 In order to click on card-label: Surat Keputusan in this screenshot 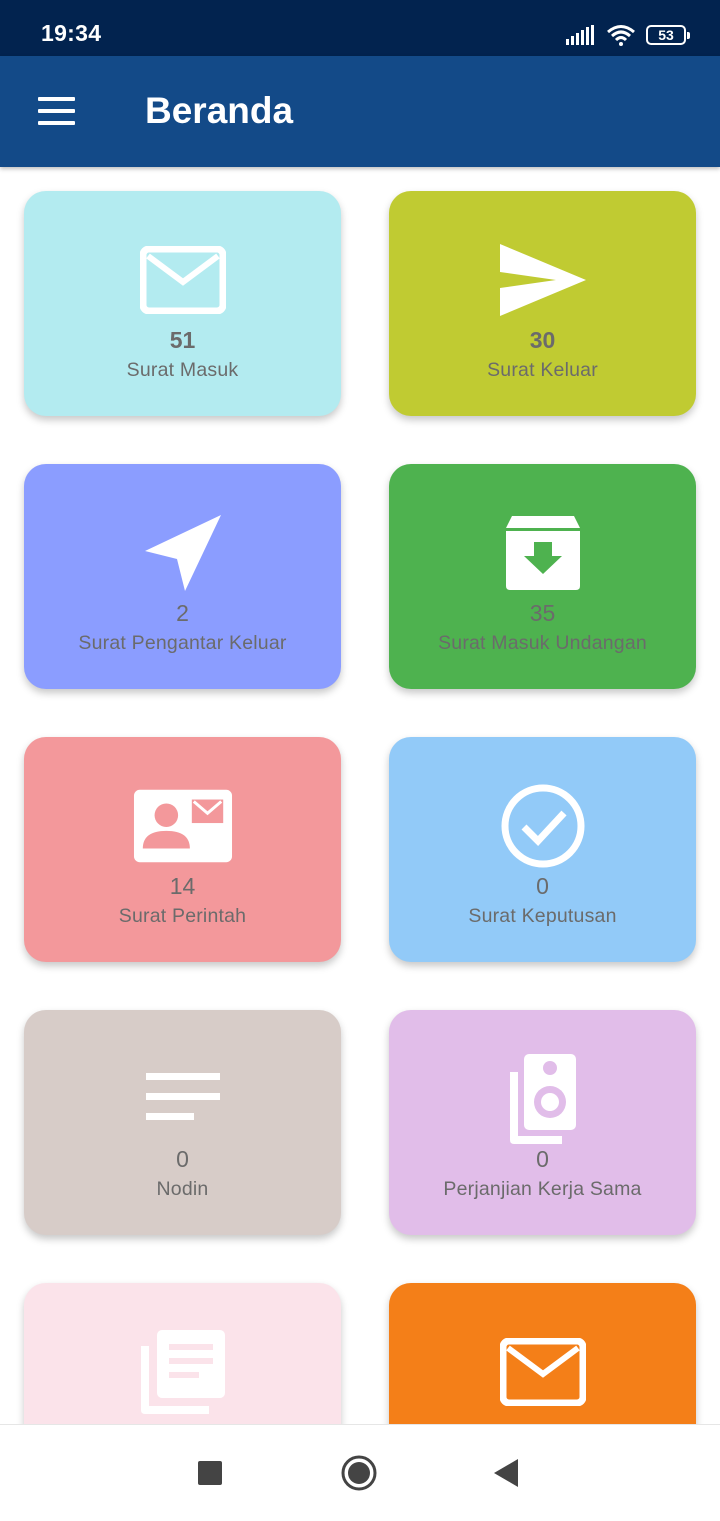, I will do `click(542, 916)`.